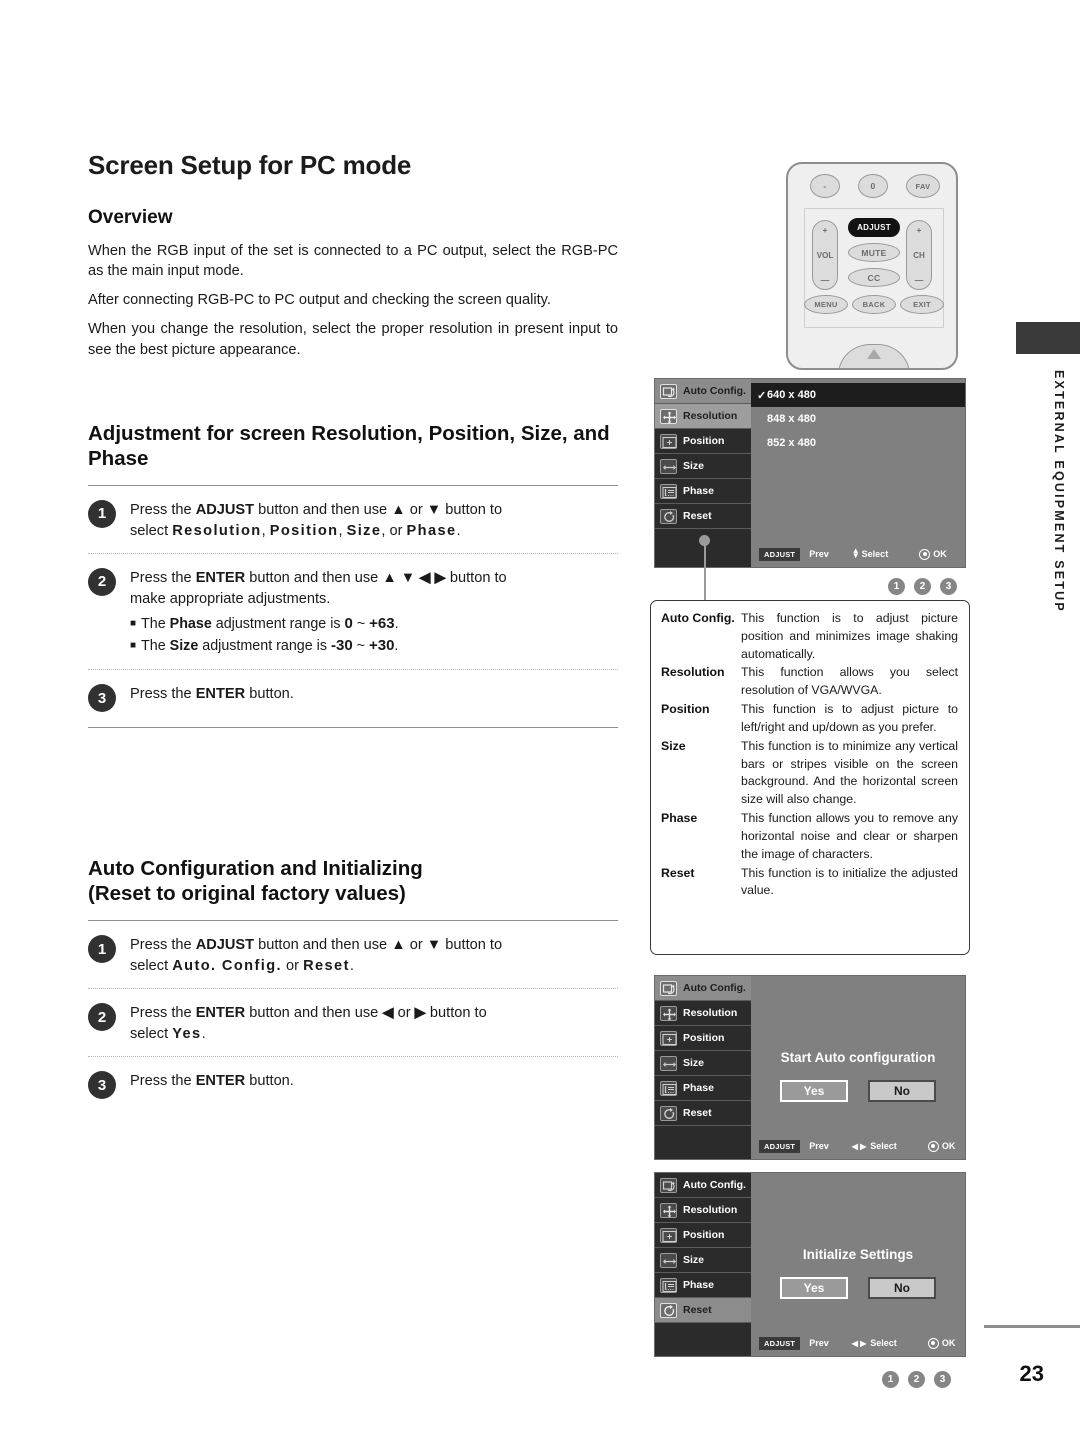  Describe the element at coordinates (791, 443) in the screenshot. I see `resolution-option-label: 852 x 480` at that location.